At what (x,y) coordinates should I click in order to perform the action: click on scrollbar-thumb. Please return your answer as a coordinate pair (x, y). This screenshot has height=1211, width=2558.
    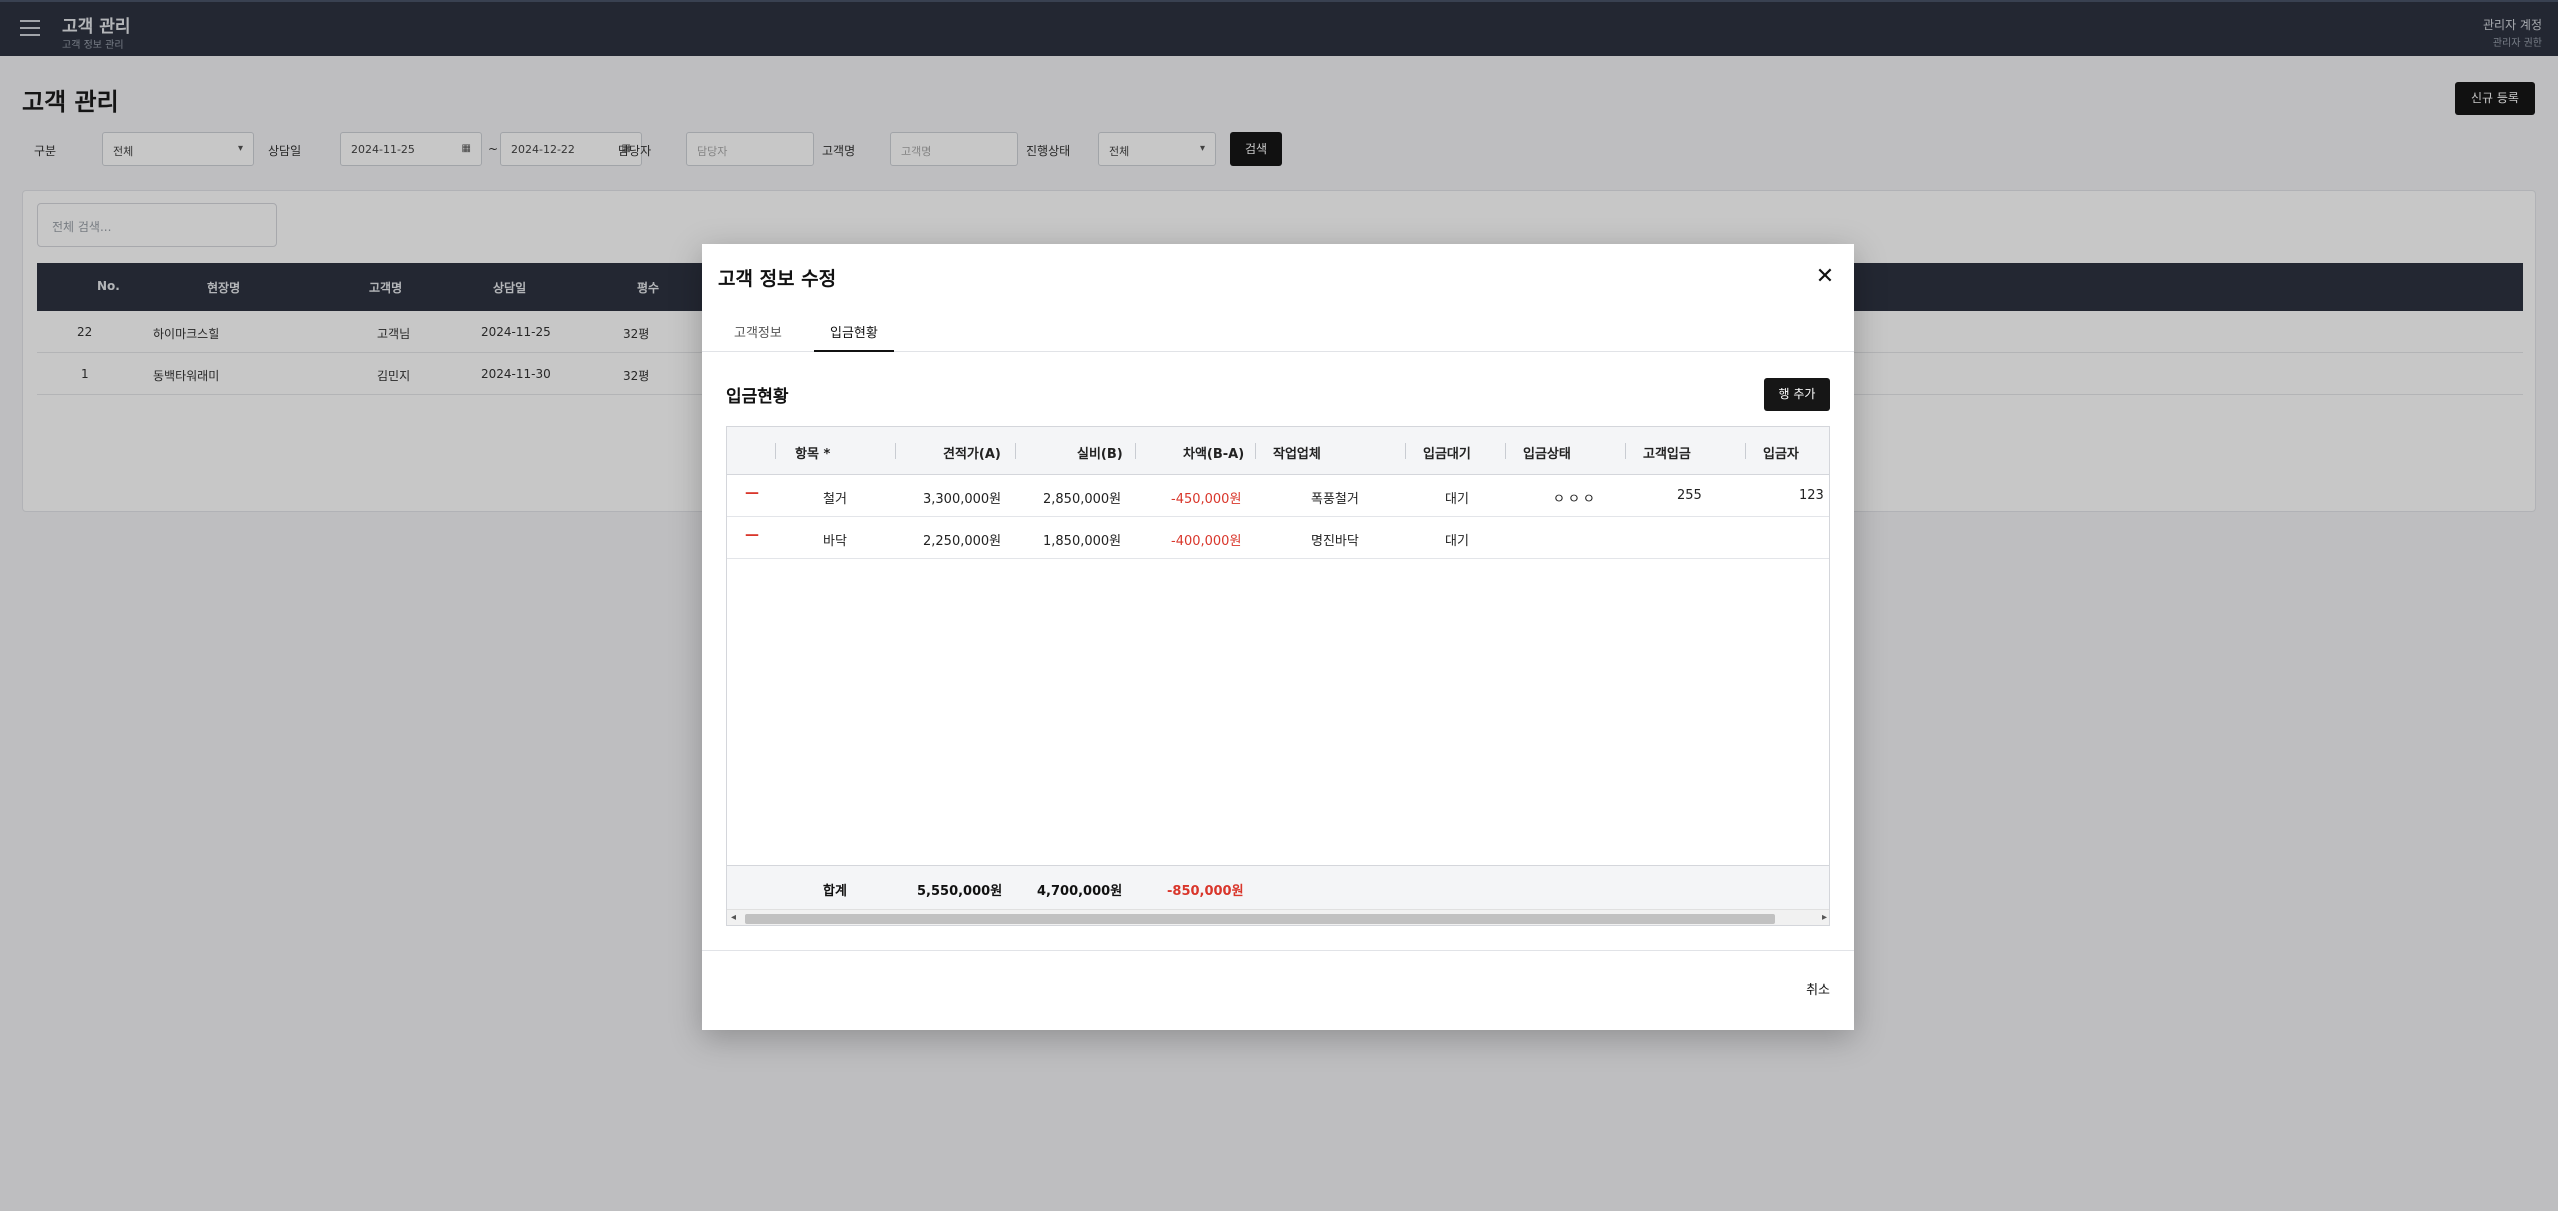
    Looking at the image, I should click on (1260, 919).